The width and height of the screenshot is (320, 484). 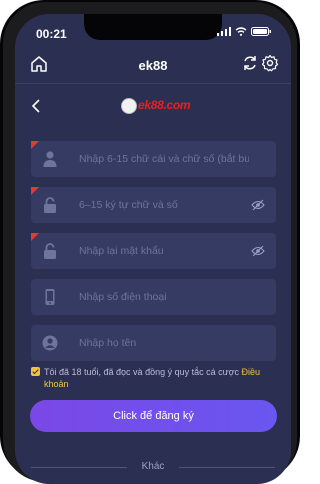 I want to click on logo-emblem, so click(x=129, y=106).